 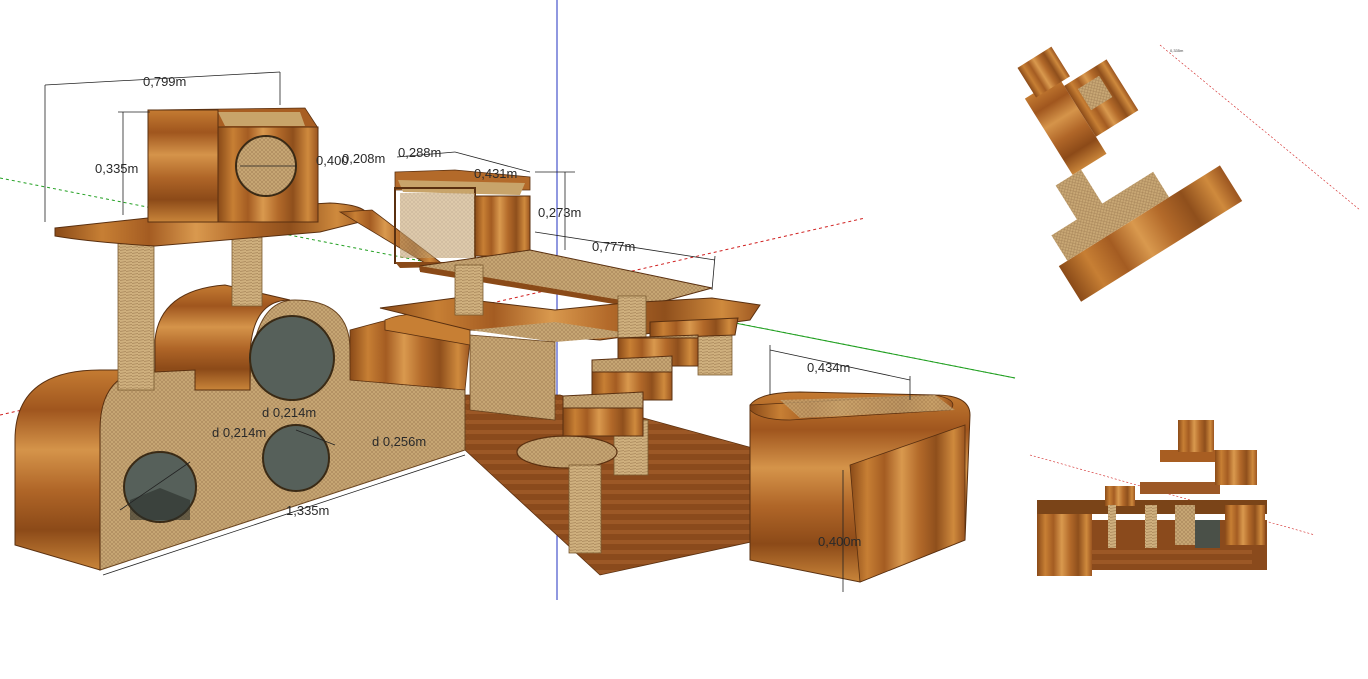 I want to click on dim-right-tunnel-width: 0,434m, so click(x=828, y=367).